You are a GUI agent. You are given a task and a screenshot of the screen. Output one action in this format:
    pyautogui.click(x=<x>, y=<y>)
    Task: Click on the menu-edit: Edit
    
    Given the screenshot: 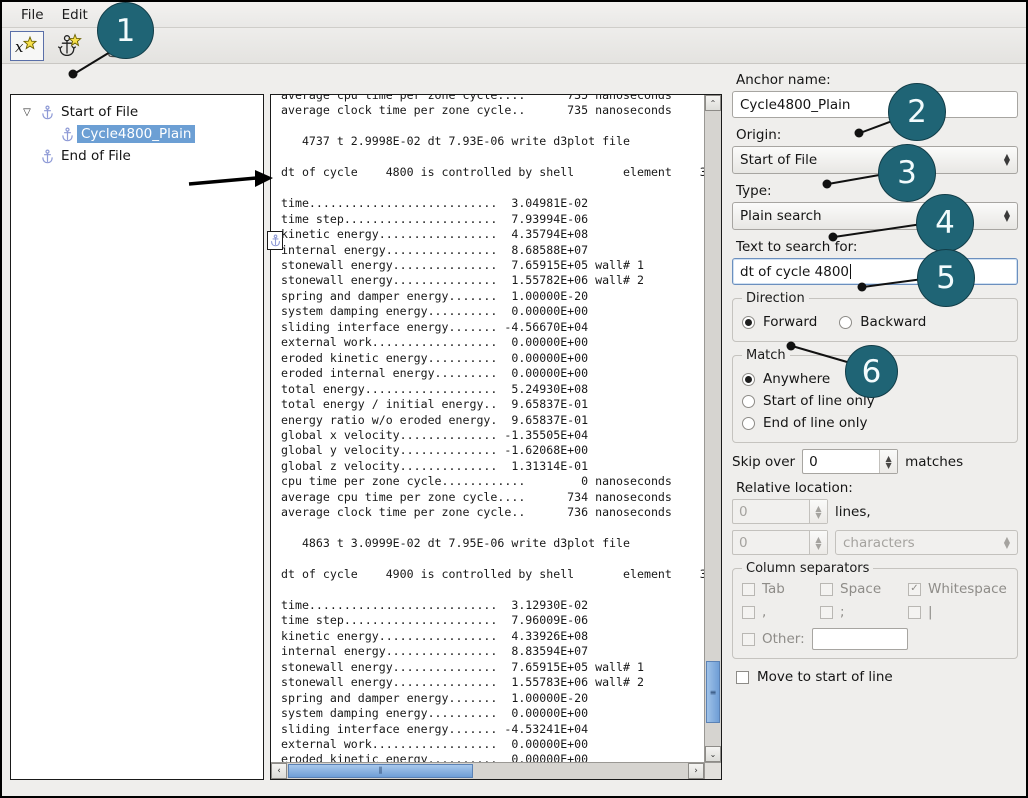 What is the action you would take?
    pyautogui.click(x=75, y=15)
    